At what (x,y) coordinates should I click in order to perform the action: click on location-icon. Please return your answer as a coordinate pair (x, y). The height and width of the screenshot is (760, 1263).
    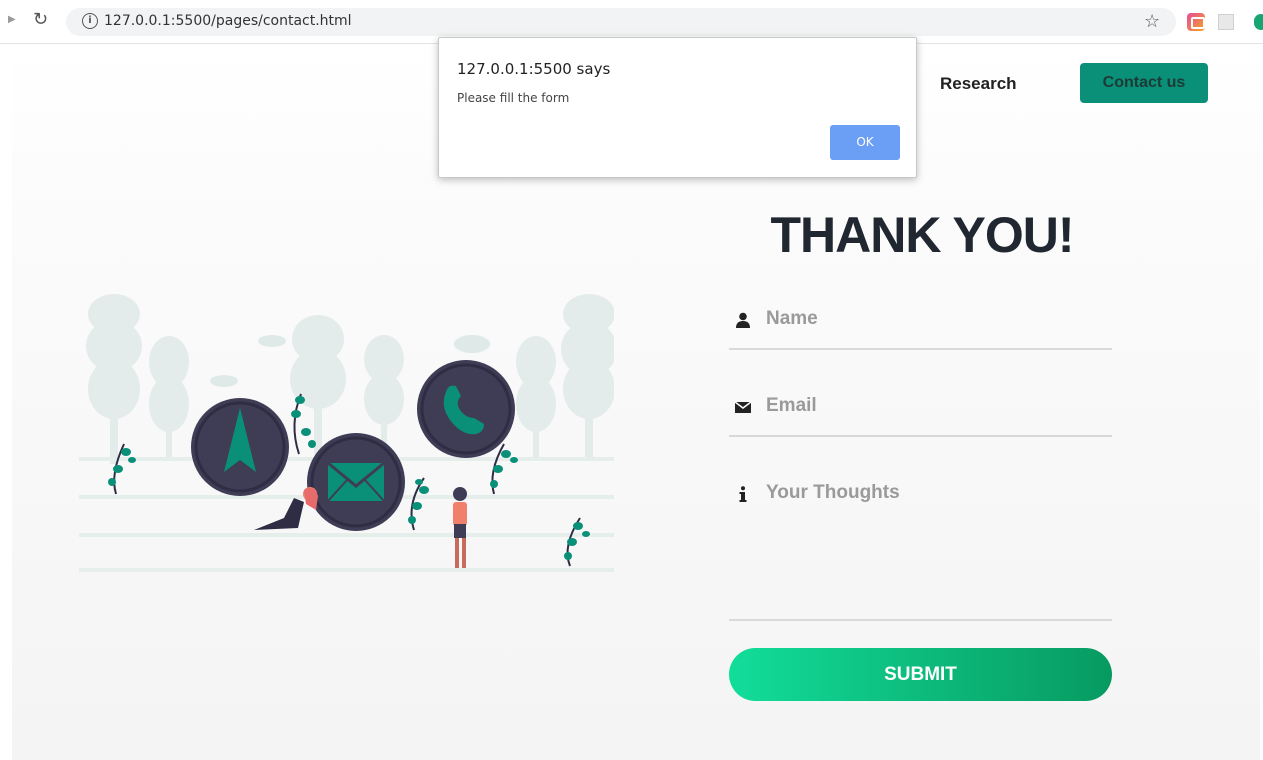
    Looking at the image, I should click on (240, 447).